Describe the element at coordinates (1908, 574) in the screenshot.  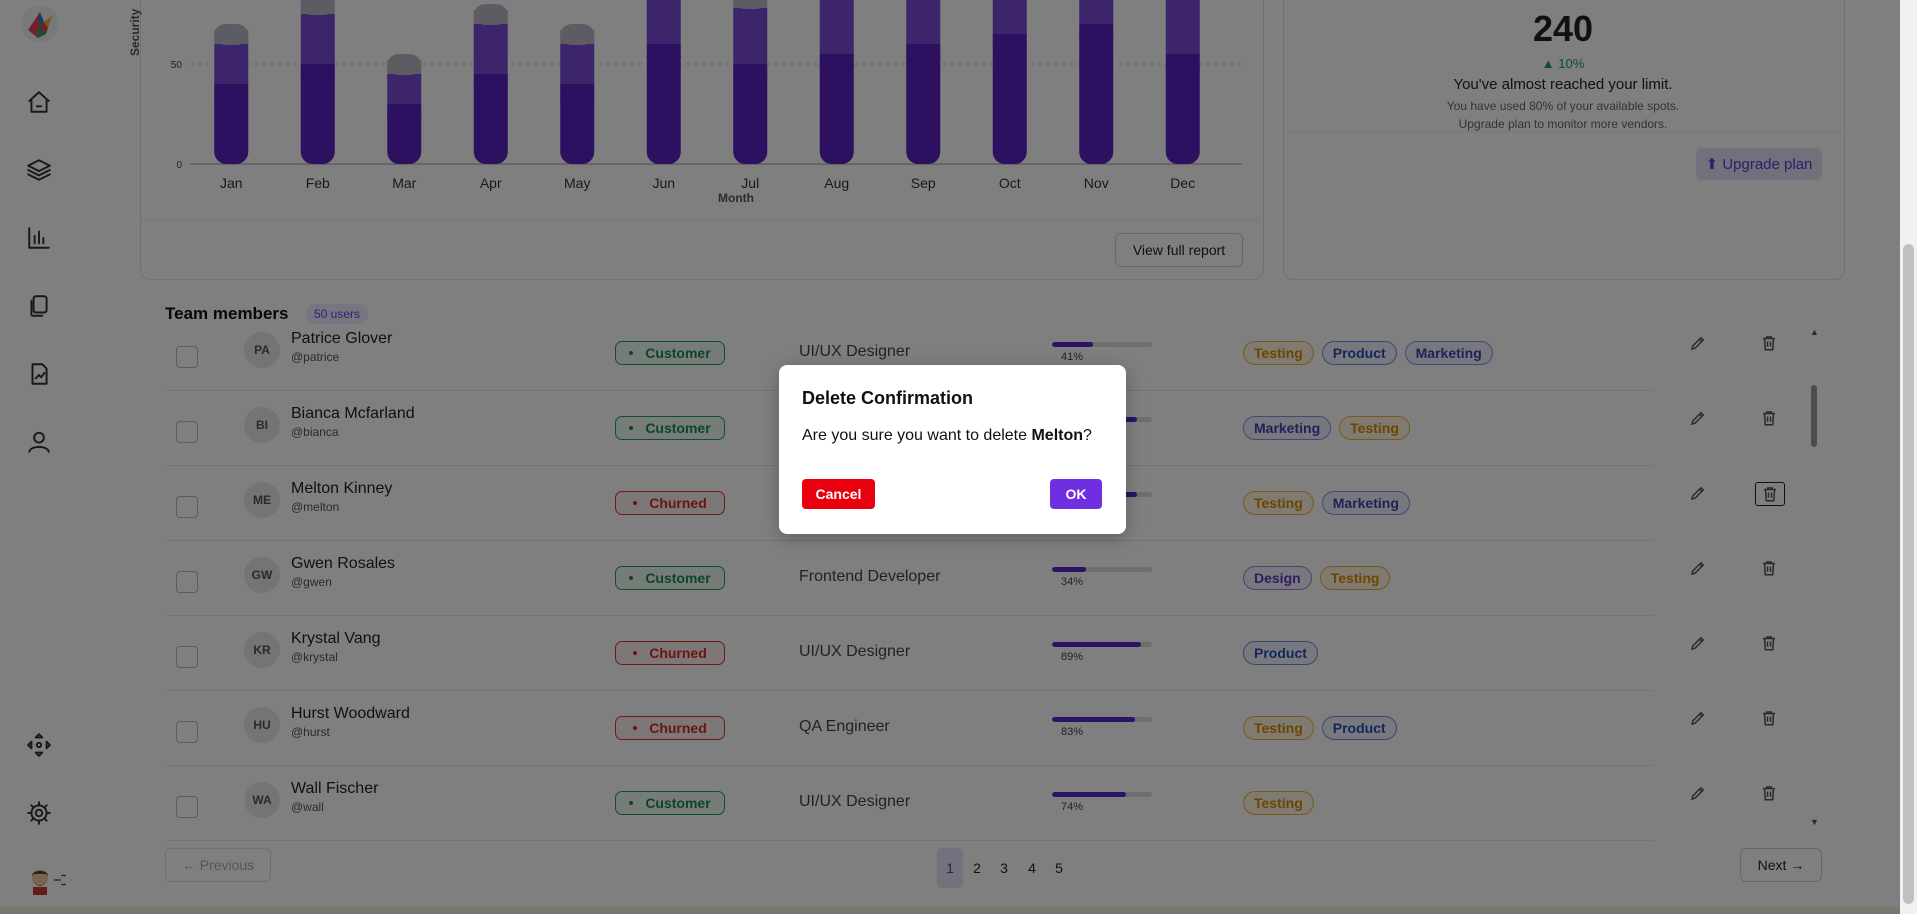
I see `page-scrollbar-thumb` at that location.